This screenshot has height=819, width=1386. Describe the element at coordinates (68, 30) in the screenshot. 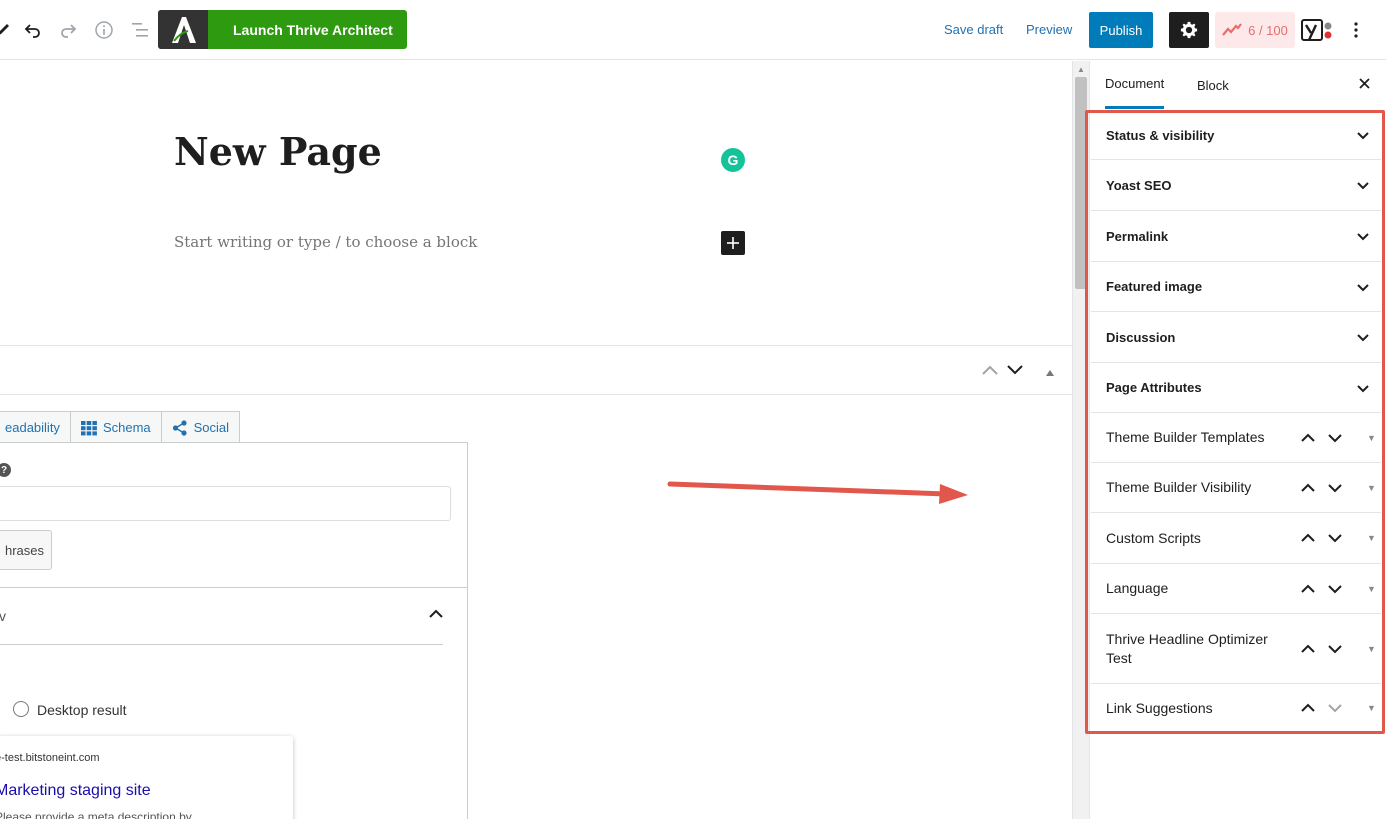

I see `redo-icon` at that location.